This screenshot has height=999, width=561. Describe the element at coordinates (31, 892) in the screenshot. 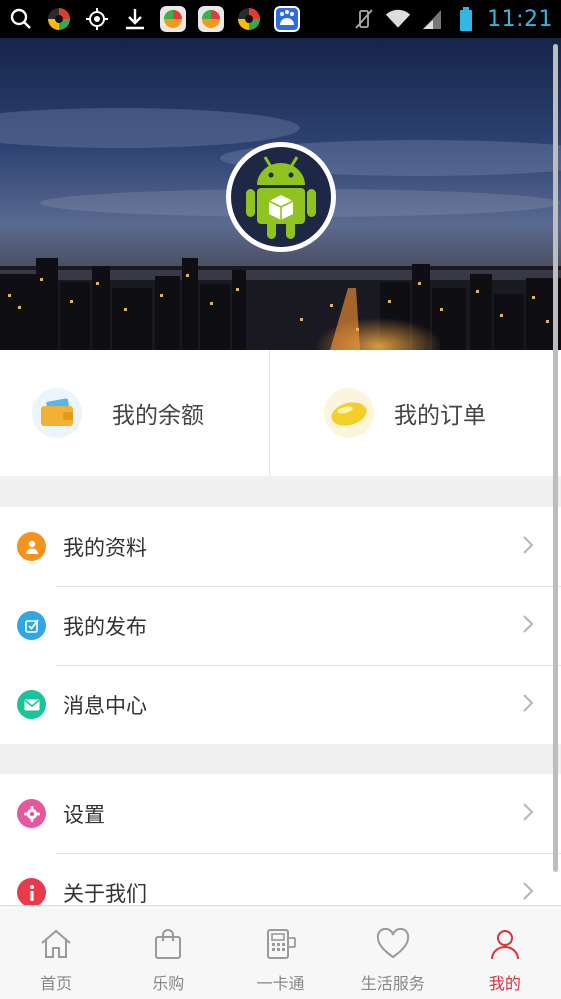

I see `info-icon` at that location.